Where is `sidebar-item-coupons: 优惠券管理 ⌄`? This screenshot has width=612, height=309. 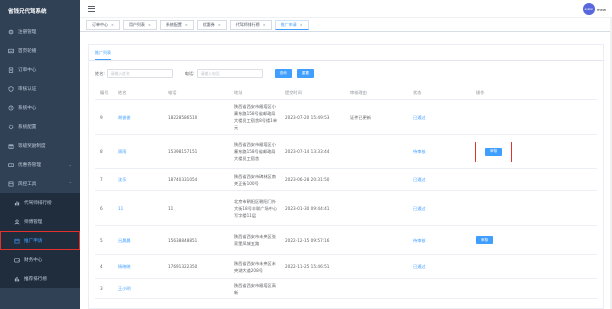 sidebar-item-coupons: 优惠券管理 ⌄ is located at coordinates (40, 164).